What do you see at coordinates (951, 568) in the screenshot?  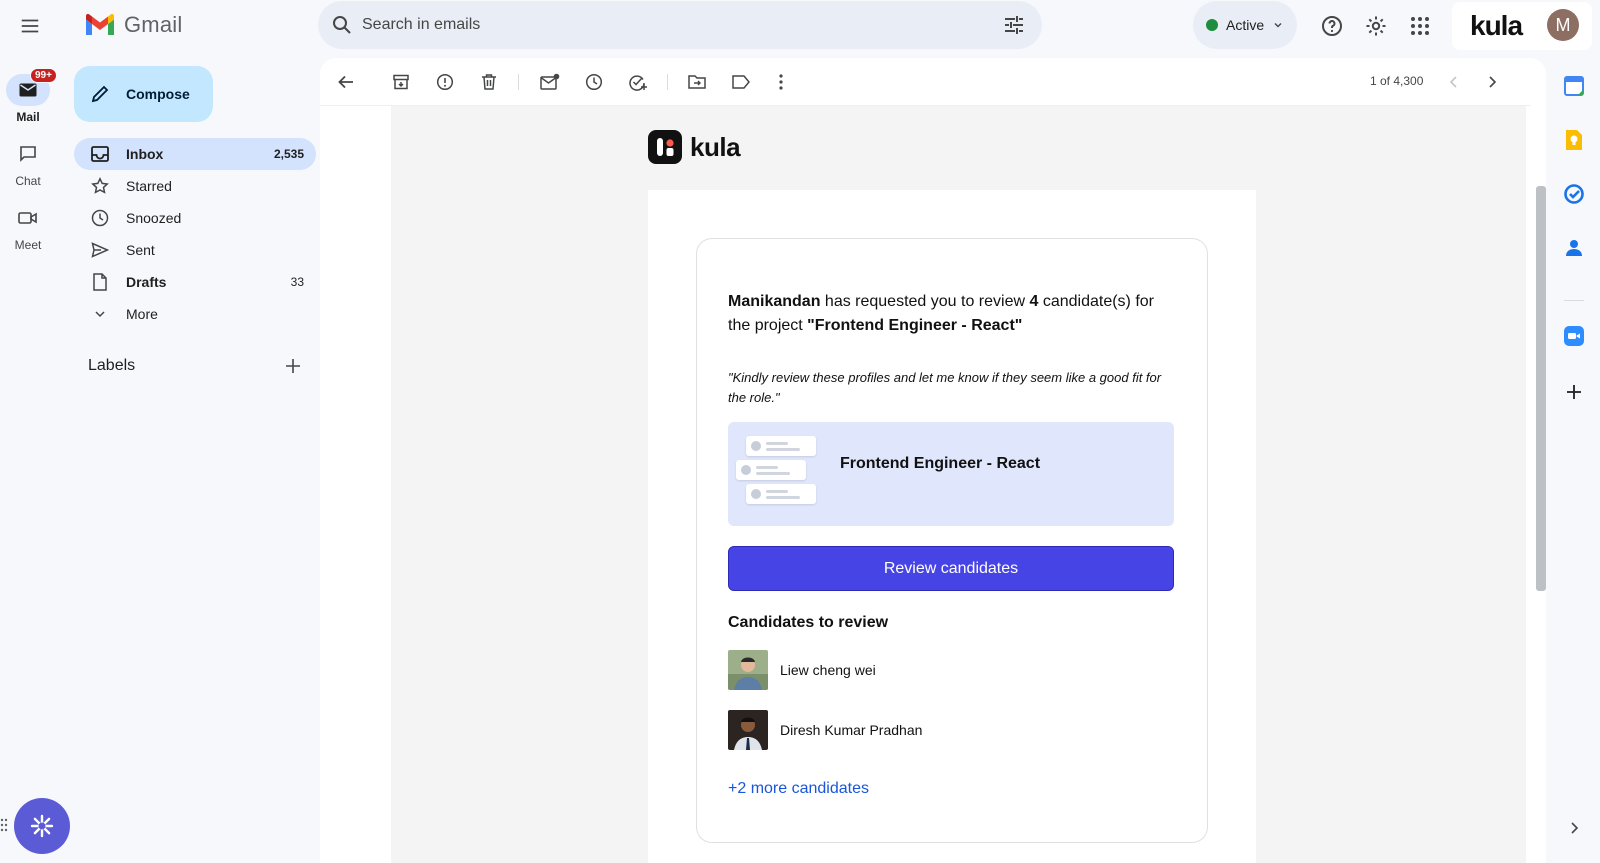 I see `review-candidates-button: Review candidates` at bounding box center [951, 568].